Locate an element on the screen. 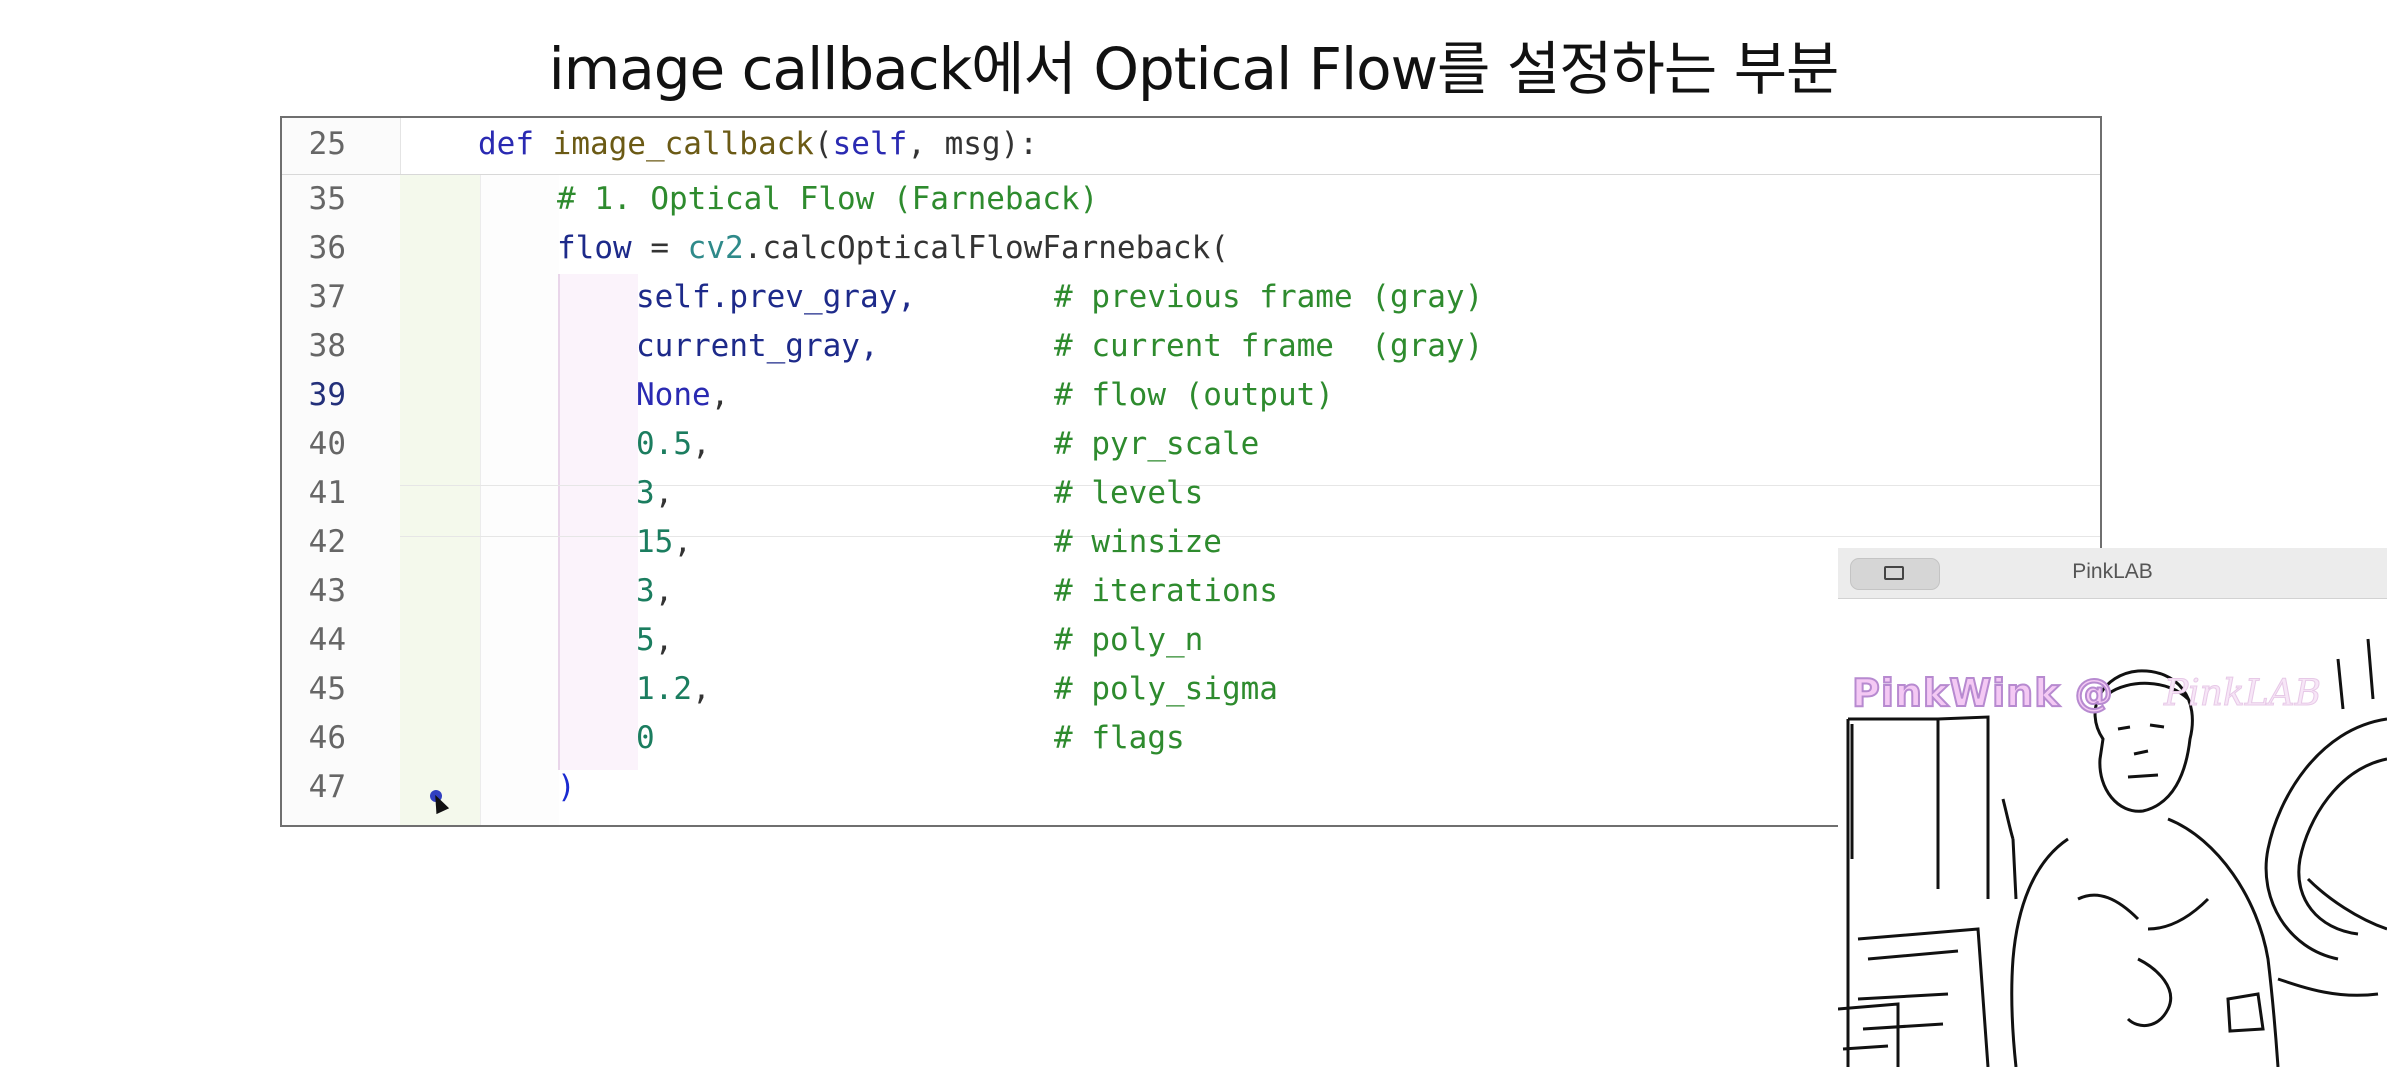 This screenshot has width=2387, height=1067. code-line: 43 3, # iterations is located at coordinates (1182, 591).